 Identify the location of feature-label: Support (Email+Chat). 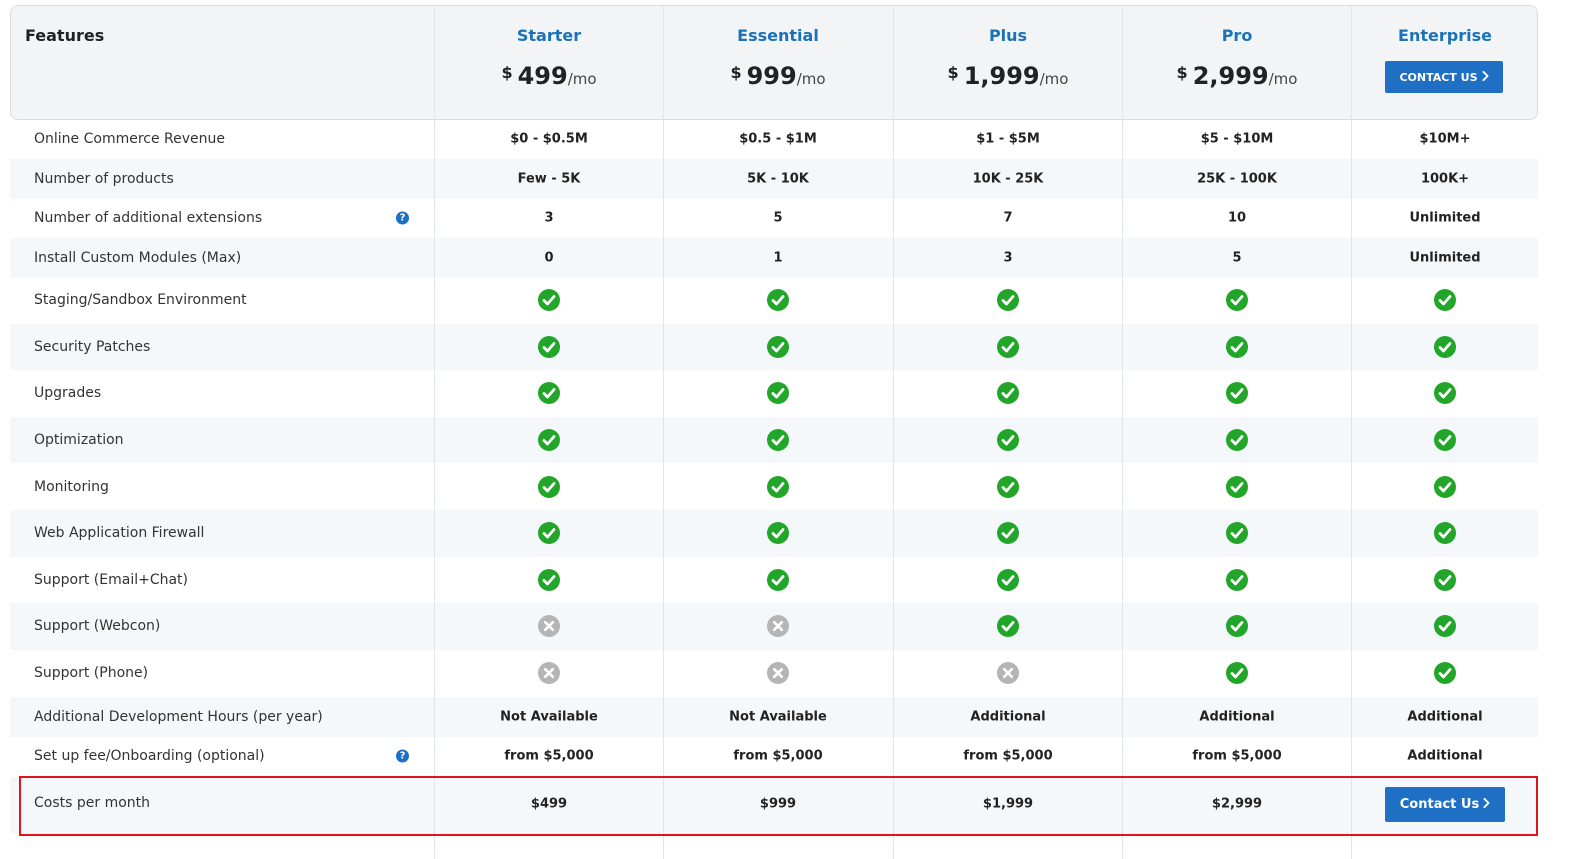
(111, 580).